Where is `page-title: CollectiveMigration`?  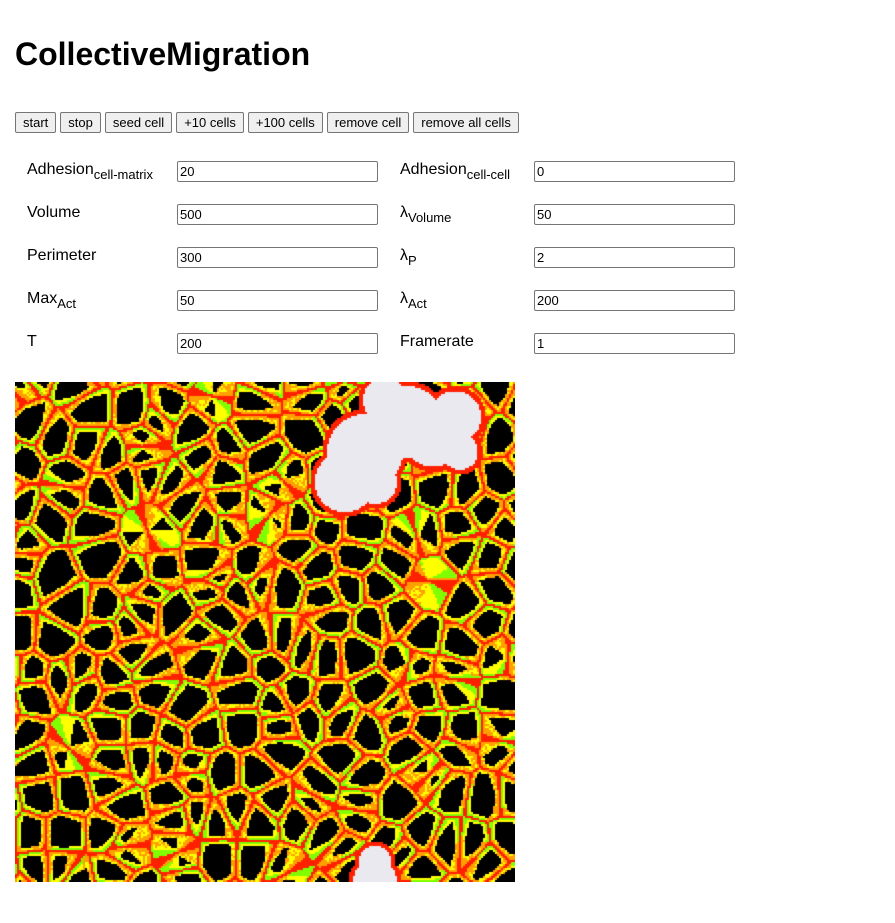
page-title: CollectiveMigration is located at coordinates (163, 54).